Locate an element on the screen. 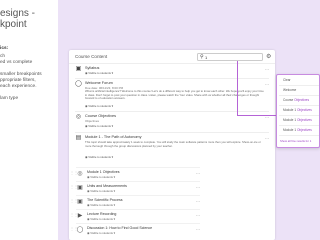  item-title: Course Objectives is located at coordinates (100, 116).